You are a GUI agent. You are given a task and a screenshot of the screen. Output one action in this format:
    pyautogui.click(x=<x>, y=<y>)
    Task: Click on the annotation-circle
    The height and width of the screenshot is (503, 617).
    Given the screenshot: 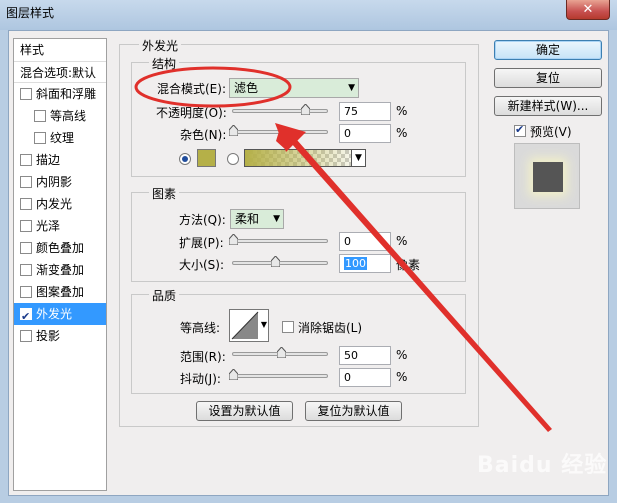 What is the action you would take?
    pyautogui.click(x=213, y=87)
    